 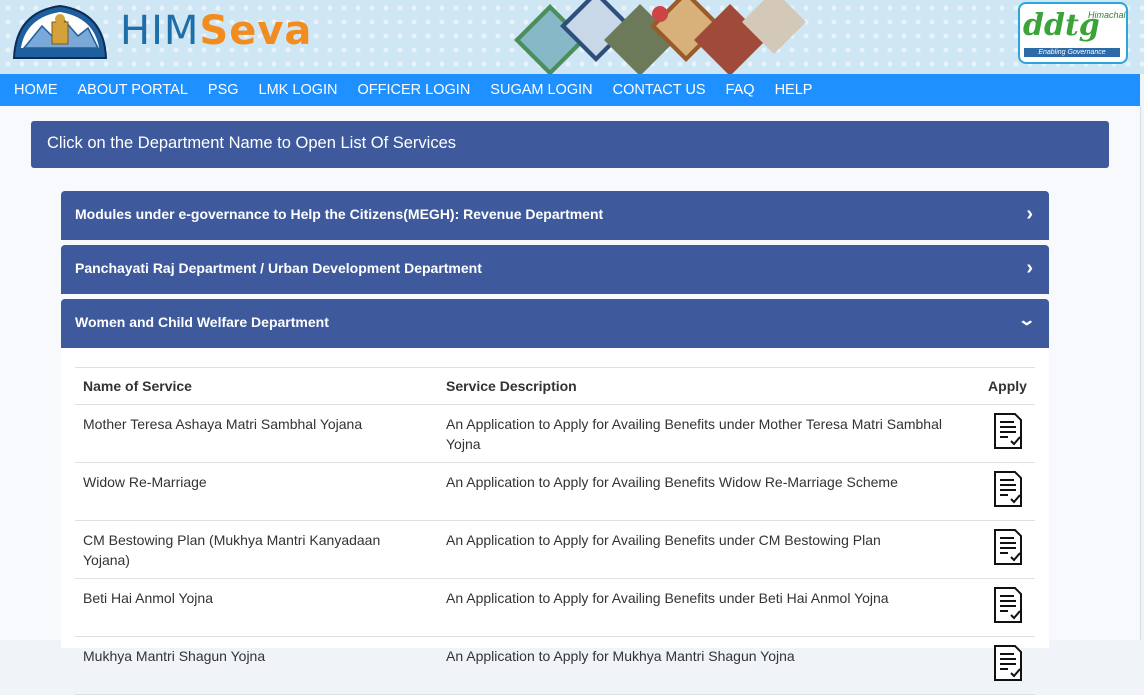 What do you see at coordinates (133, 90) in the screenshot?
I see `nav-about-portal: ABOUT PORTAL` at bounding box center [133, 90].